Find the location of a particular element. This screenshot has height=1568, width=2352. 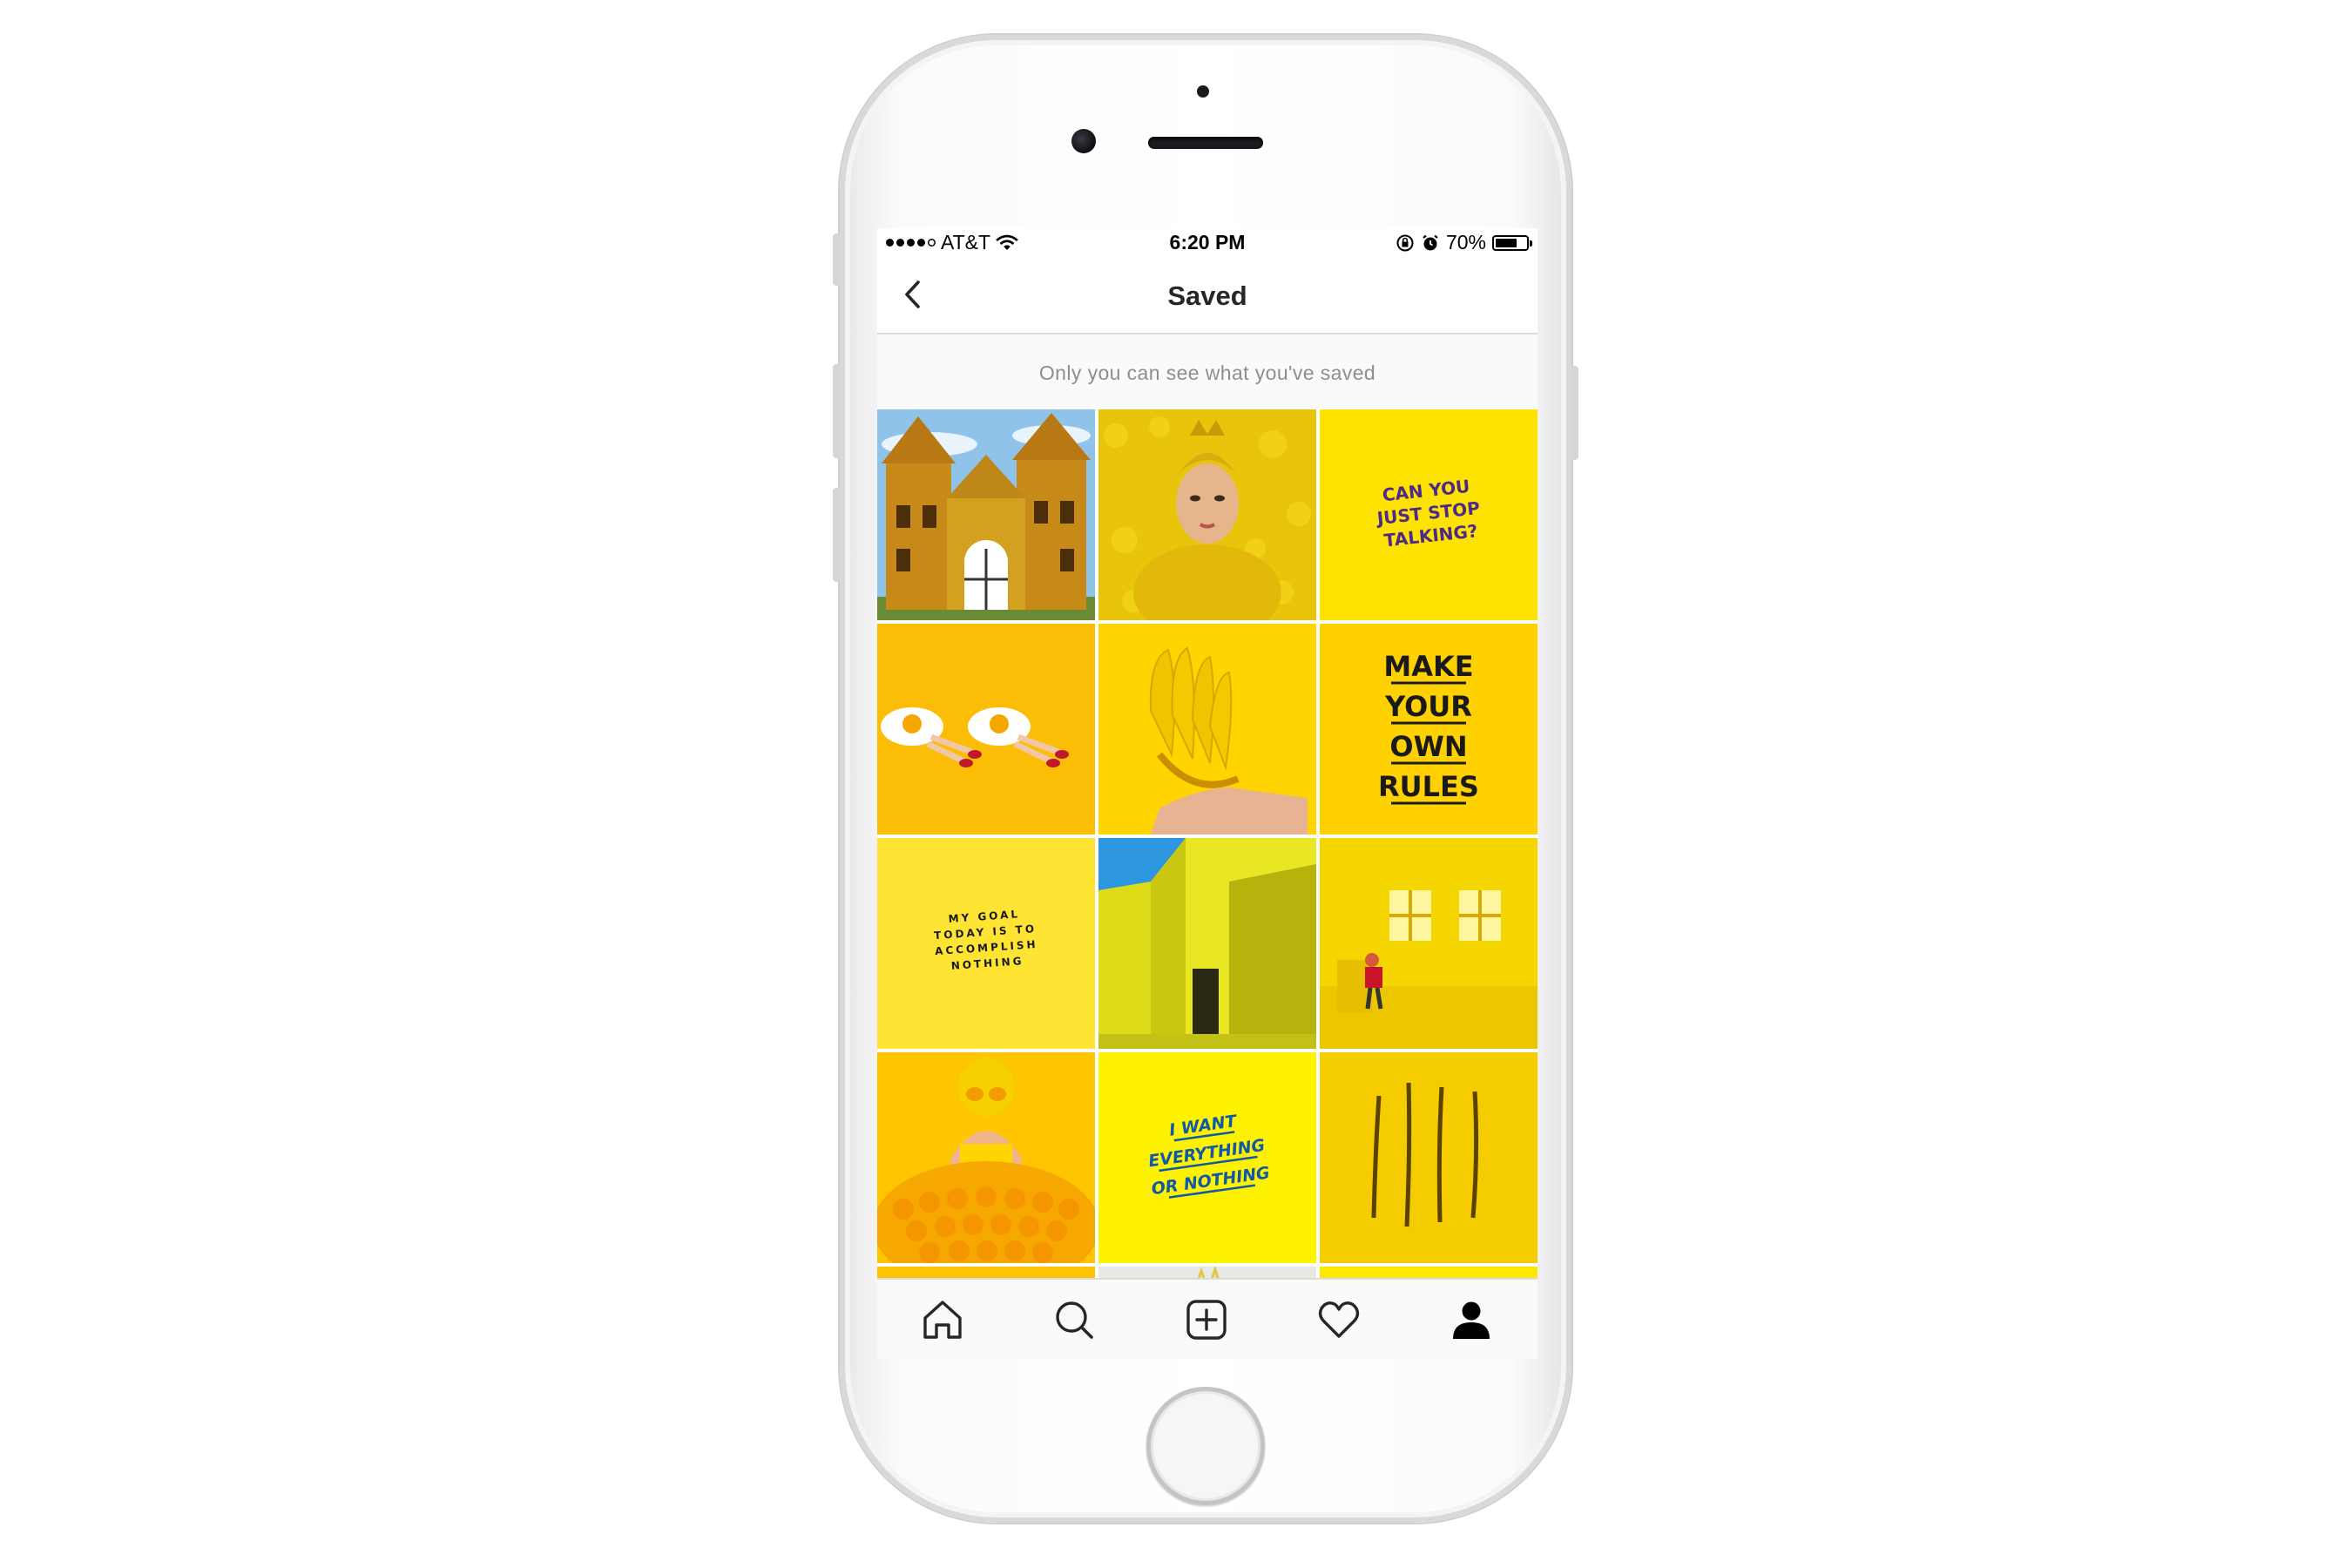

saved-post-slashed-canvas is located at coordinates (1429, 1157).